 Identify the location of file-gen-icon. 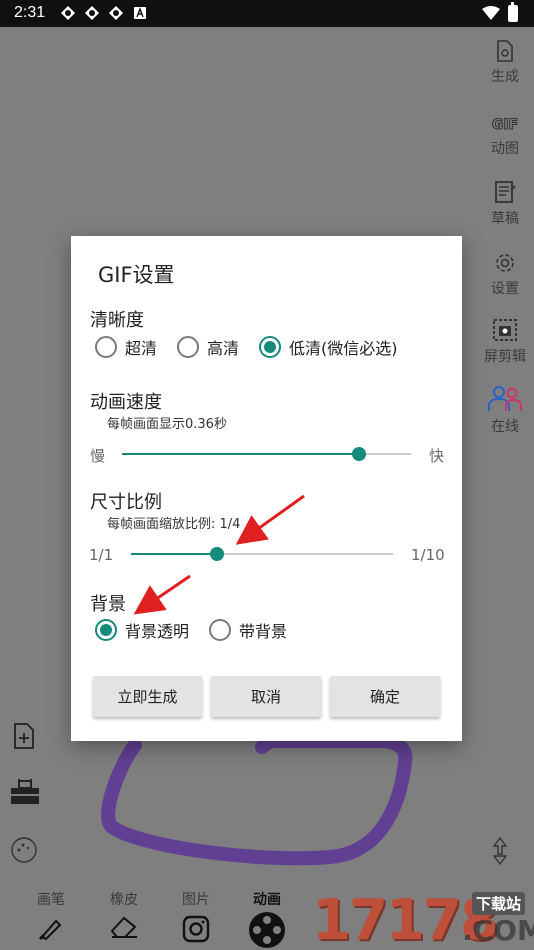
(505, 51).